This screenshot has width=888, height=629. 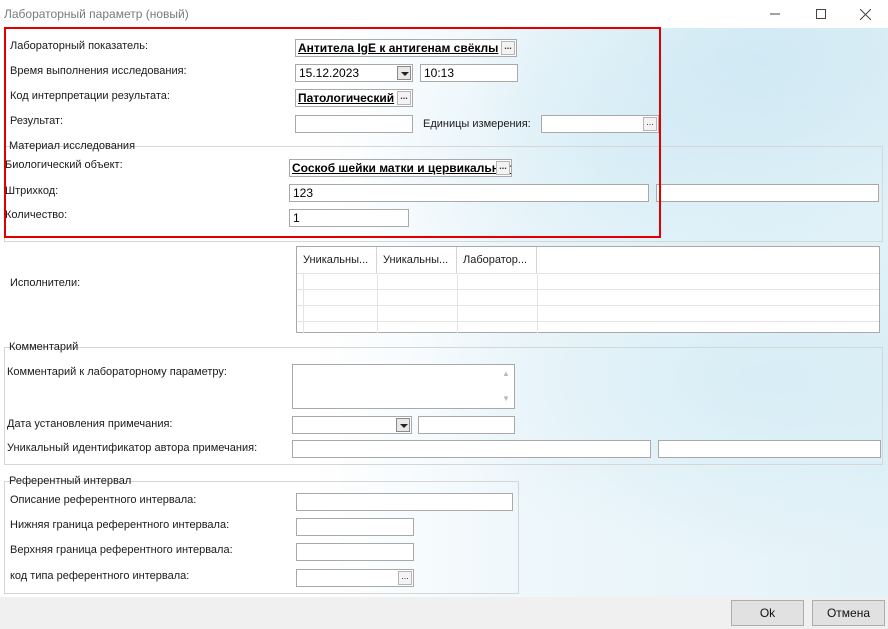 I want to click on scroll-up-icon: ▲, so click(x=506, y=374).